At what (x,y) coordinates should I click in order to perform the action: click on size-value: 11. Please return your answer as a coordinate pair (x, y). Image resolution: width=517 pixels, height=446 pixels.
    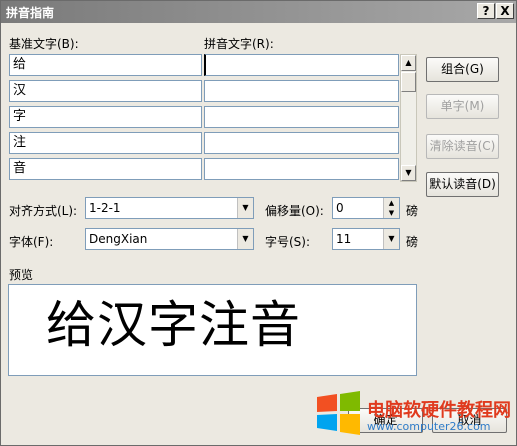
    Looking at the image, I should click on (344, 239).